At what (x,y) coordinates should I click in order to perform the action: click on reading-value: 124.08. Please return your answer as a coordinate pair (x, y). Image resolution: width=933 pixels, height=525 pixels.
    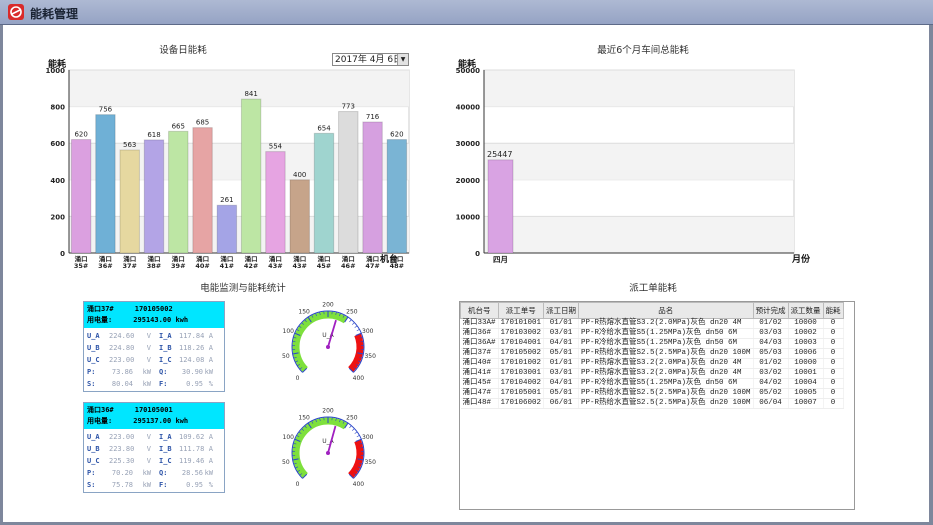
    Looking at the image, I should click on (192, 360).